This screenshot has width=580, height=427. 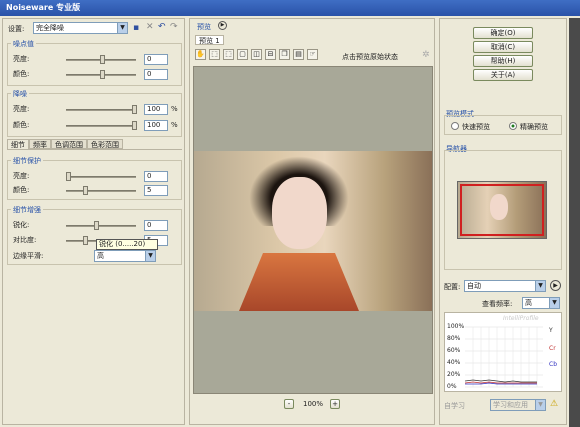 What do you see at coordinates (503, 75) in the screenshot?
I see `about-button: 关于(A)` at bounding box center [503, 75].